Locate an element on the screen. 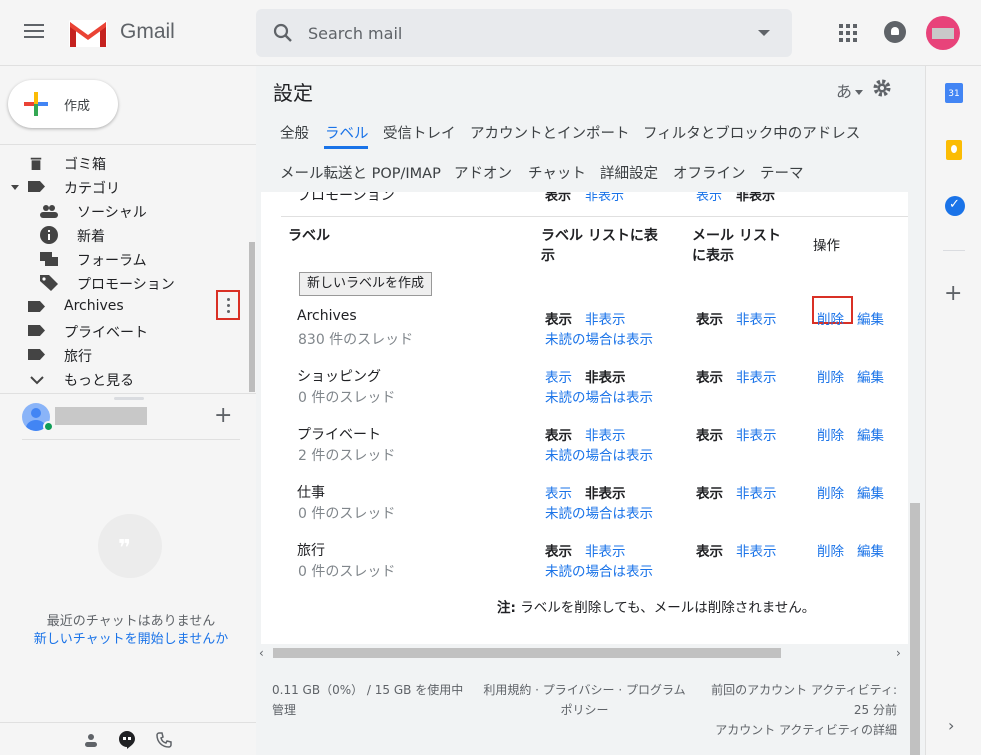  column-header-actions: 操作 is located at coordinates (826, 246).